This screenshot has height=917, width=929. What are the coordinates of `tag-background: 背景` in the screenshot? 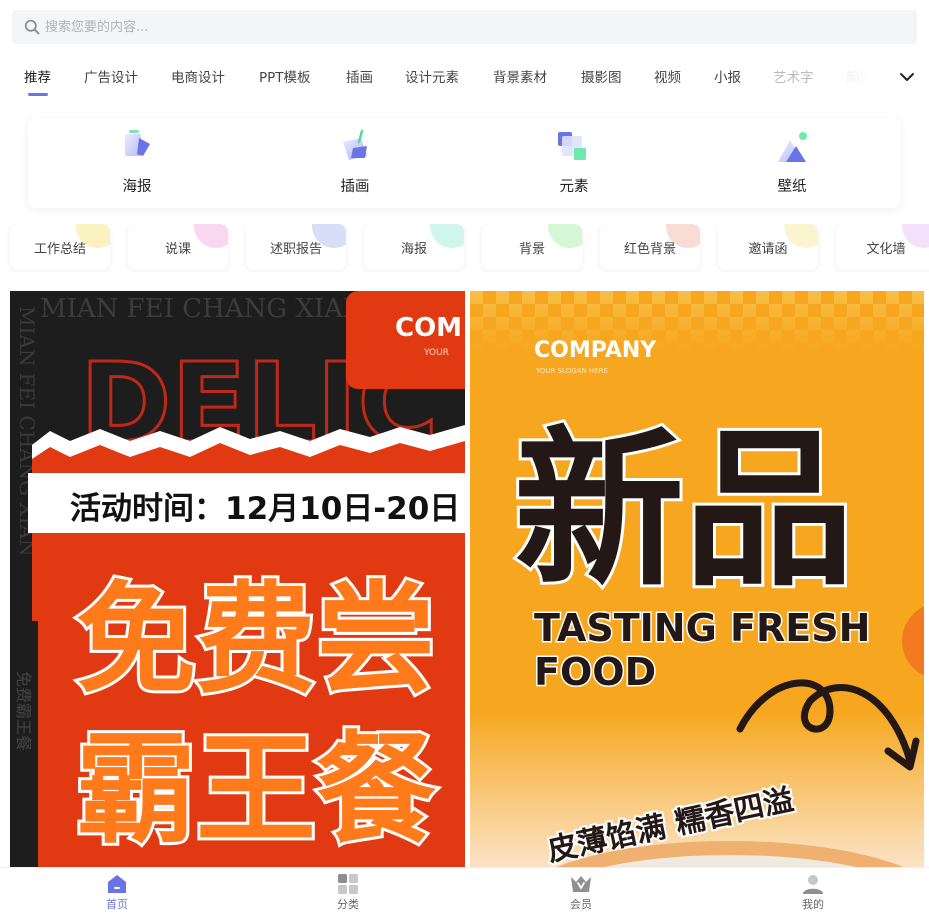 It's located at (532, 247).